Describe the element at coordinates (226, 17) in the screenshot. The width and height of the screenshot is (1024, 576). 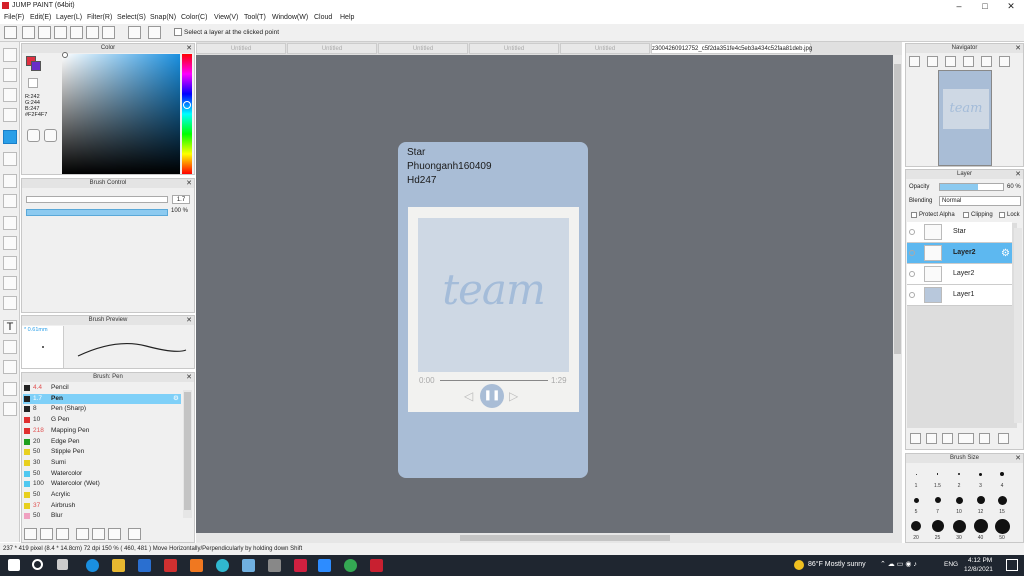
I see `menu-view: View(V)` at that location.